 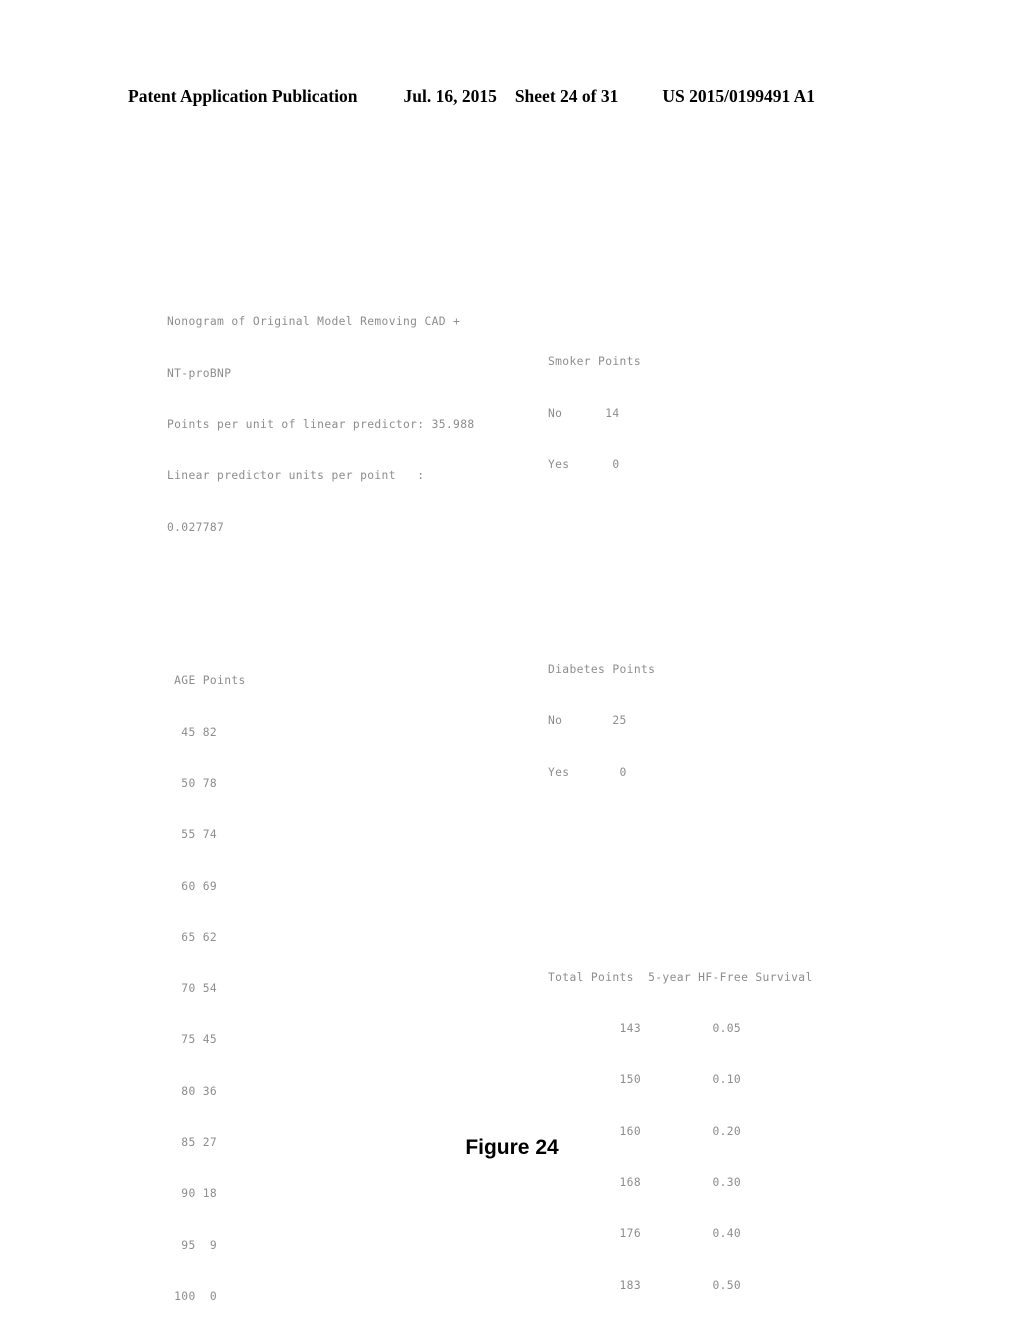 I want to click on table-row: 80 36, so click(x=192, y=1091).